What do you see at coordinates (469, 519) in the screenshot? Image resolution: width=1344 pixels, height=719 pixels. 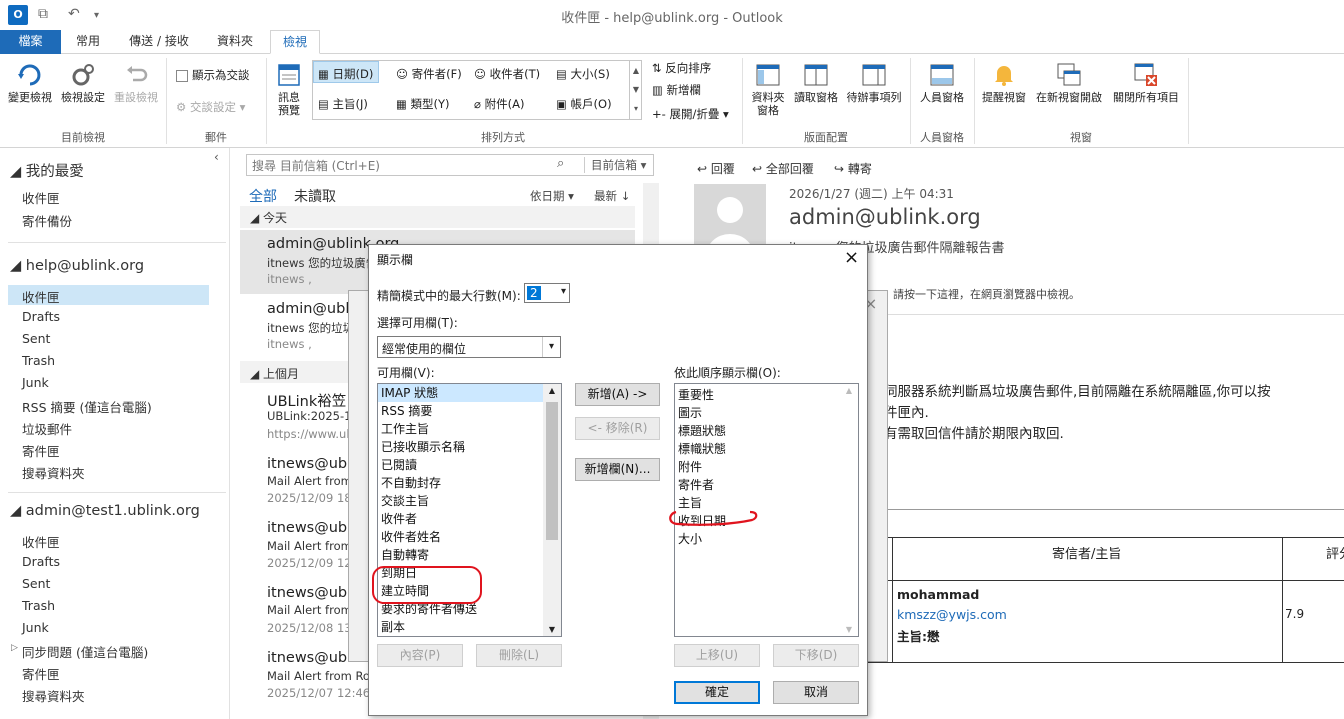 I see `list-item: 收件者` at bounding box center [469, 519].